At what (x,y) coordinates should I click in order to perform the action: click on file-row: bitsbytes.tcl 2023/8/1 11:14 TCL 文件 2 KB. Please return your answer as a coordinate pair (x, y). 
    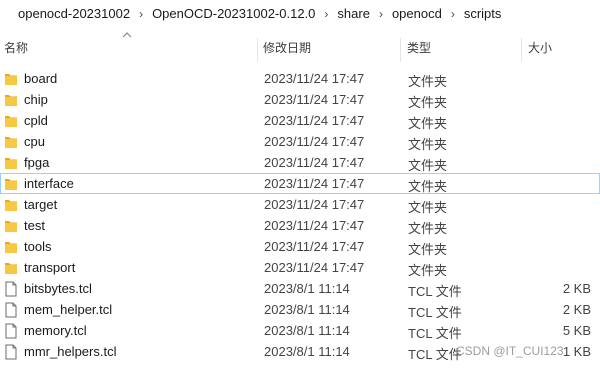
    Looking at the image, I should click on (300, 288).